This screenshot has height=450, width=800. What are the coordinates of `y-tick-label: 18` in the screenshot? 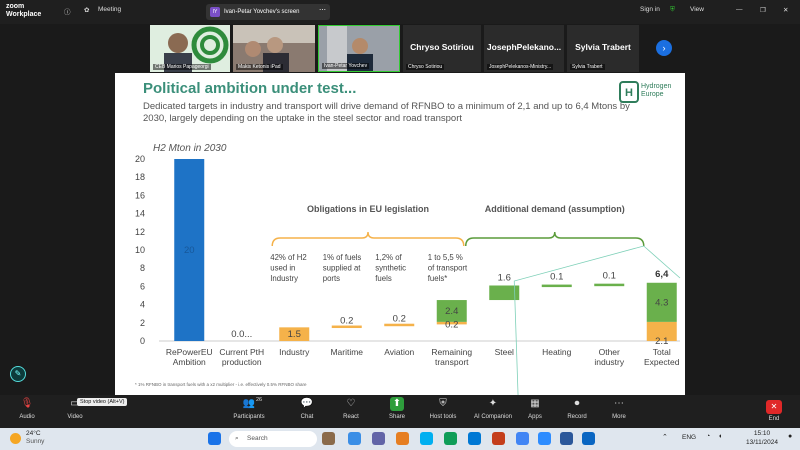 It's located at (140, 177).